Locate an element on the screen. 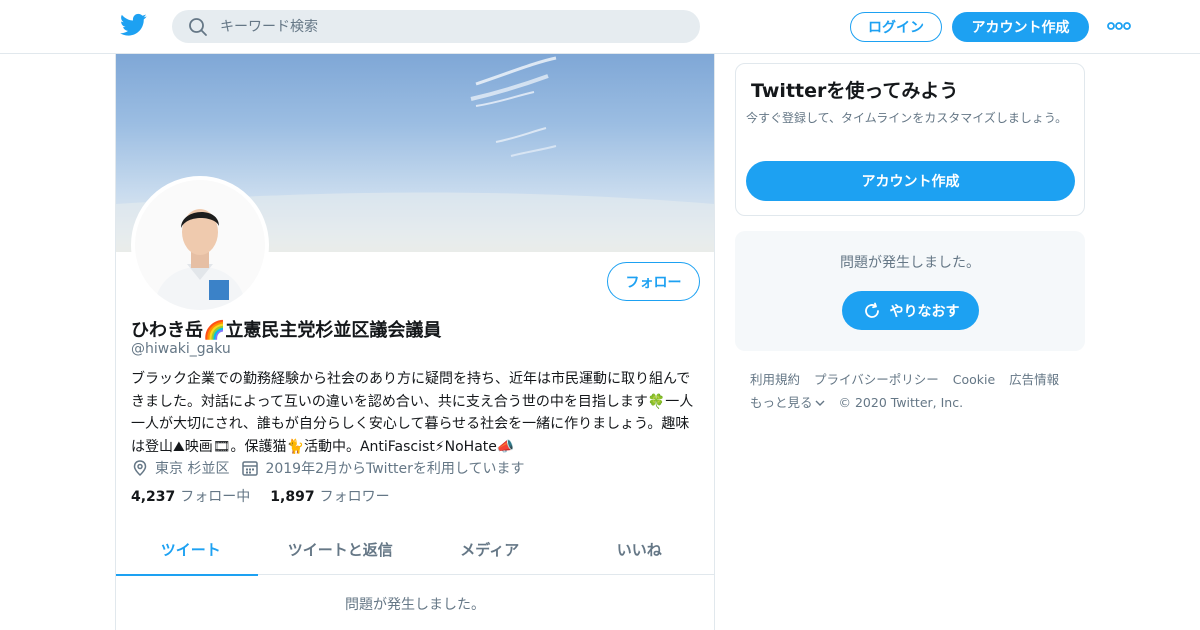  login-button: ログイン is located at coordinates (896, 27).